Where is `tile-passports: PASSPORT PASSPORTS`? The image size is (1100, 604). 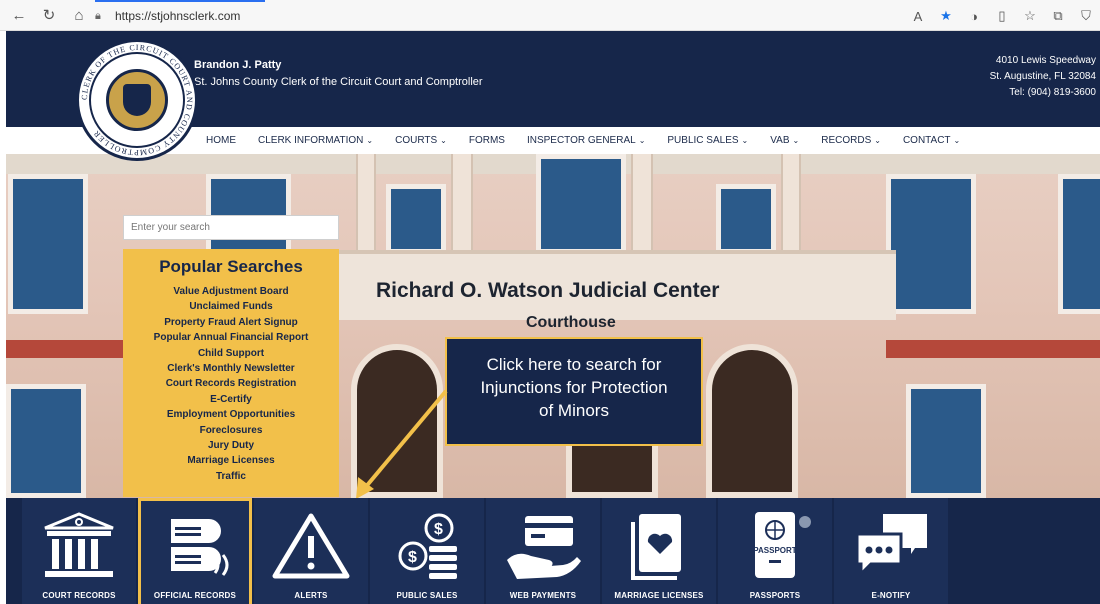
tile-passports: PASSPORT PASSPORTS is located at coordinates (775, 551).